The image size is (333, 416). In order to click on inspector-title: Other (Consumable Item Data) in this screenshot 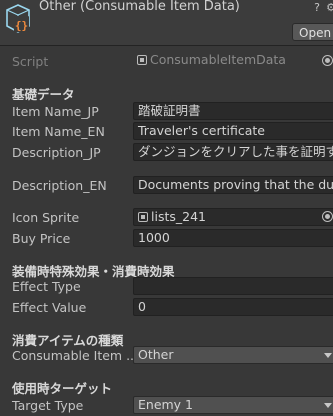, I will do `click(139, 7)`.